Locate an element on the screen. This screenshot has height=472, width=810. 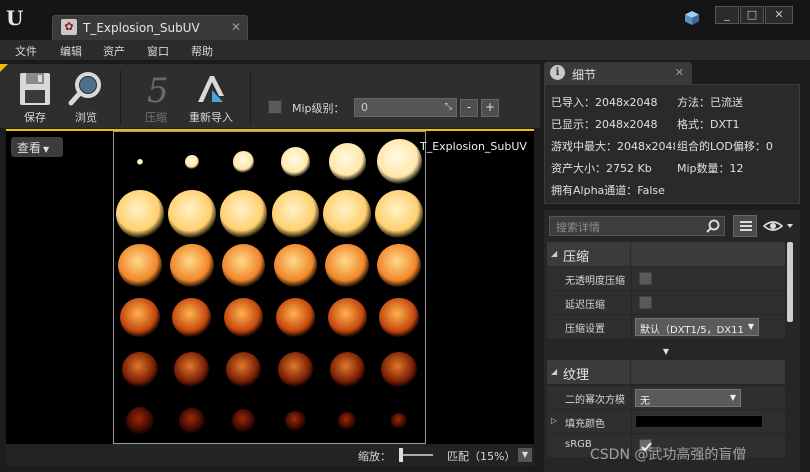
view-menu-label: 查看 is located at coordinates (29, 148).